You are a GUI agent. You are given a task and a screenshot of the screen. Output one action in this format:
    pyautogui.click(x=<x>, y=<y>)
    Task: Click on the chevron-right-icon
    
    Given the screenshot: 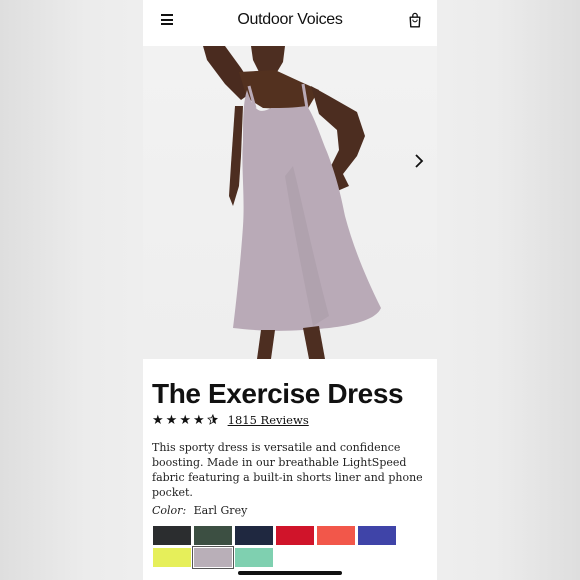 What is the action you would take?
    pyautogui.click(x=419, y=161)
    